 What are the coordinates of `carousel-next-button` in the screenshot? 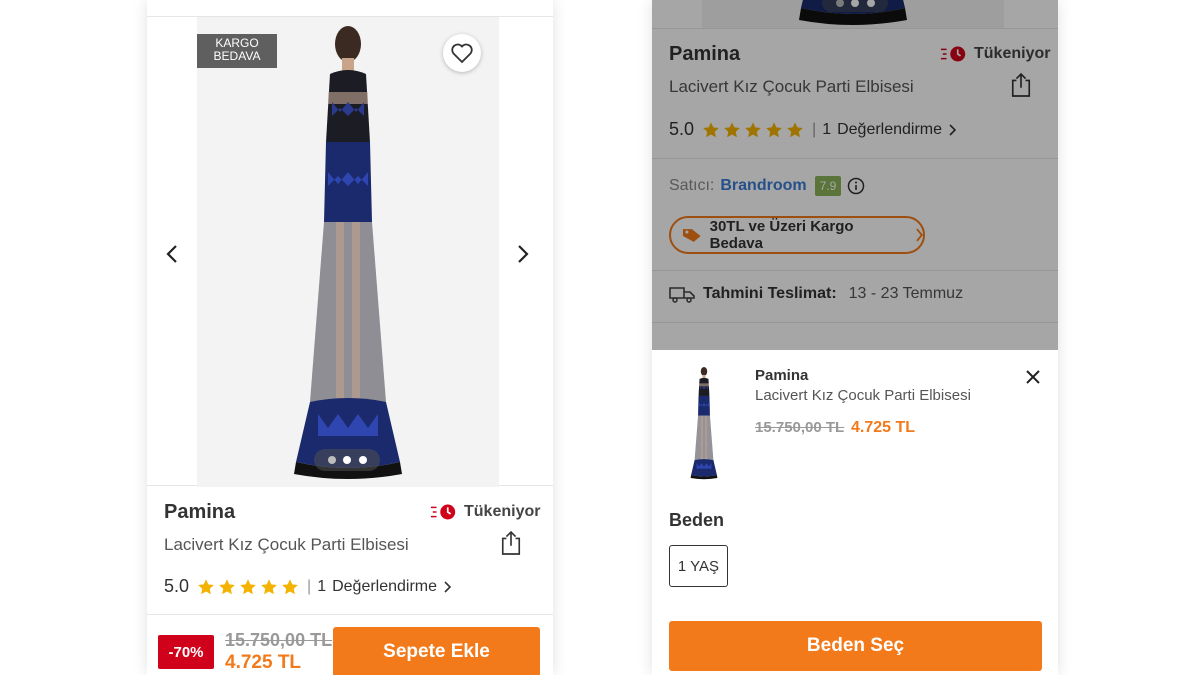 It's located at (523, 254).